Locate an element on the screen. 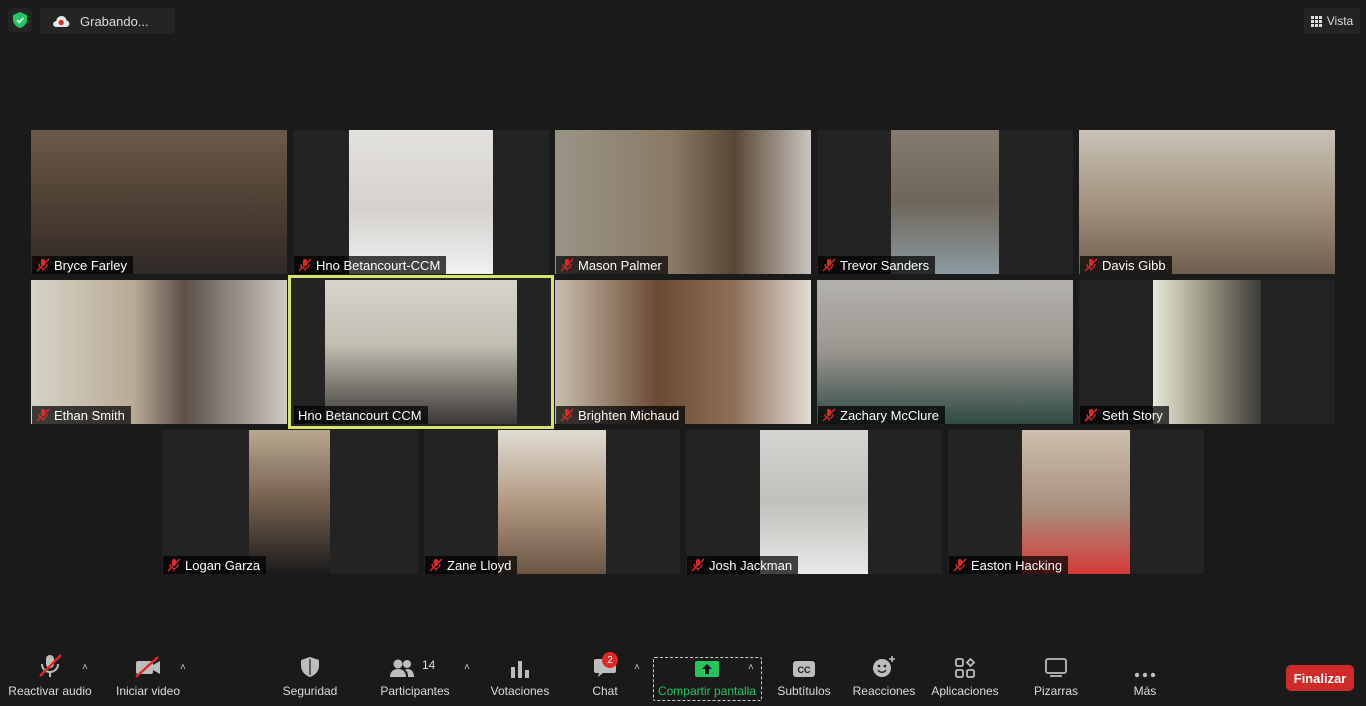 Image resolution: width=1366 pixels, height=706 pixels. participant-name: Ethan Smith is located at coordinates (89, 415).